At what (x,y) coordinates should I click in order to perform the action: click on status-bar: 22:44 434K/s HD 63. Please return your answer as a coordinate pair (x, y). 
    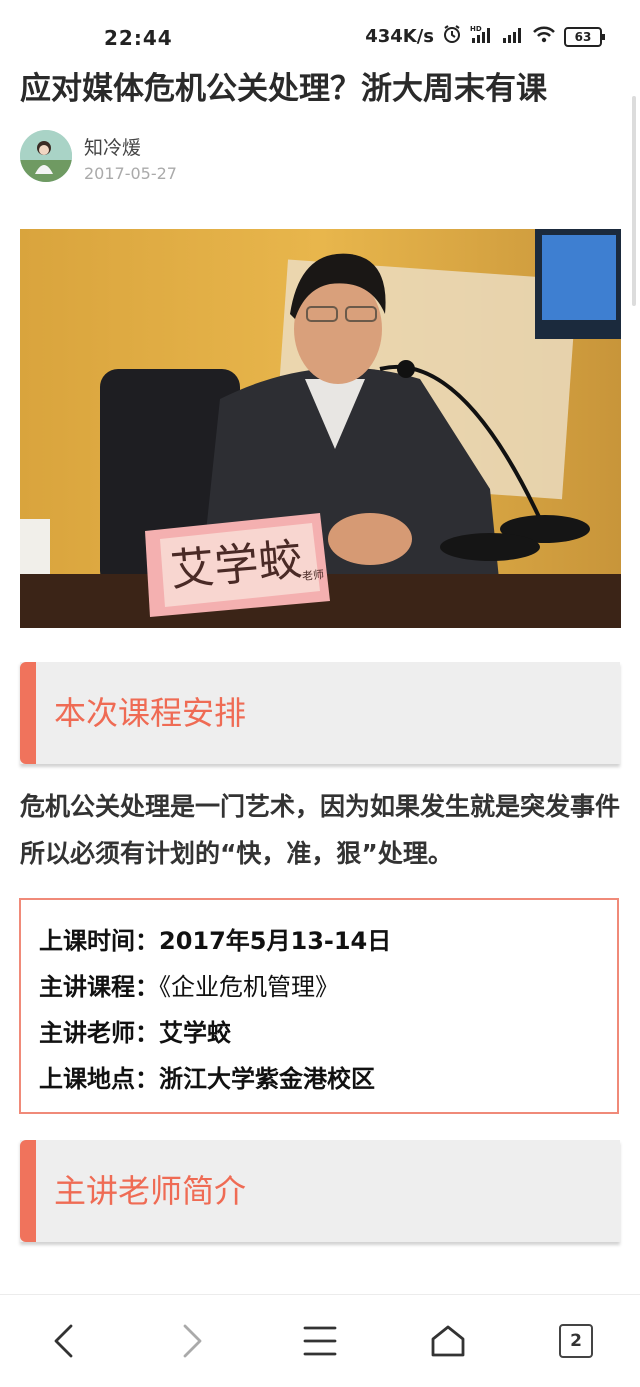
    Looking at the image, I should click on (320, 30).